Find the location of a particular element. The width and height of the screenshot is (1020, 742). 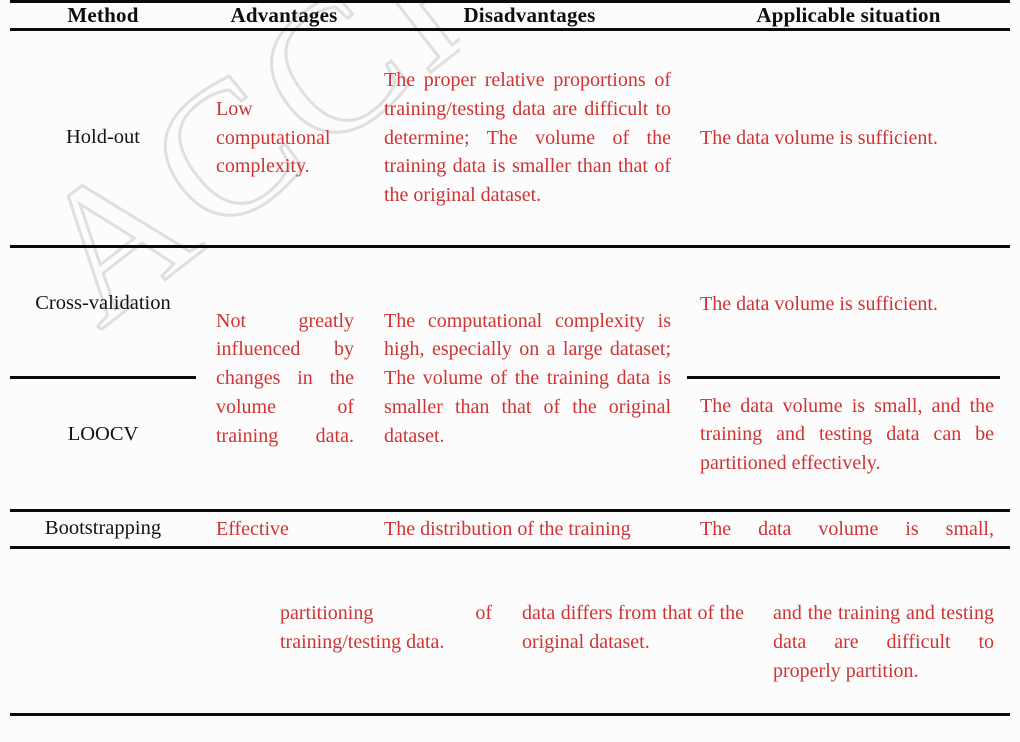

applicable-text: The data volume is small, is located at coordinates (847, 528).